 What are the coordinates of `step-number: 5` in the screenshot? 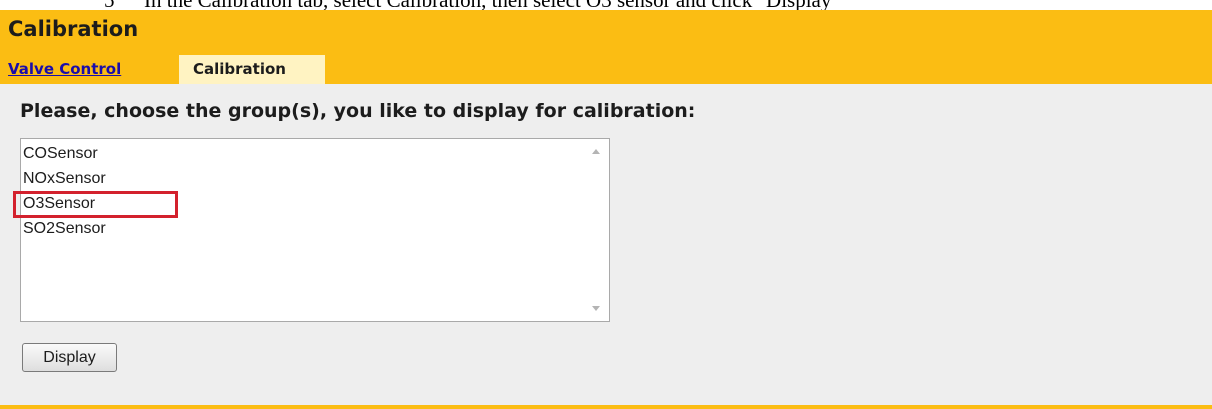 It's located at (109, 5).